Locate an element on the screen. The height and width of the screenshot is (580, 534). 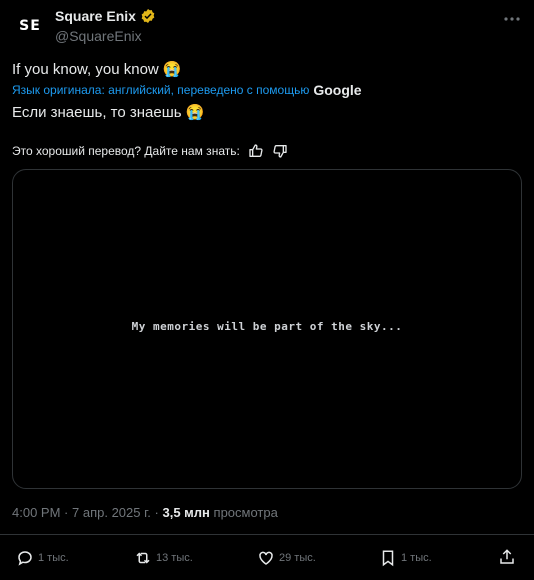
bookmark-icon is located at coordinates (388, 558).